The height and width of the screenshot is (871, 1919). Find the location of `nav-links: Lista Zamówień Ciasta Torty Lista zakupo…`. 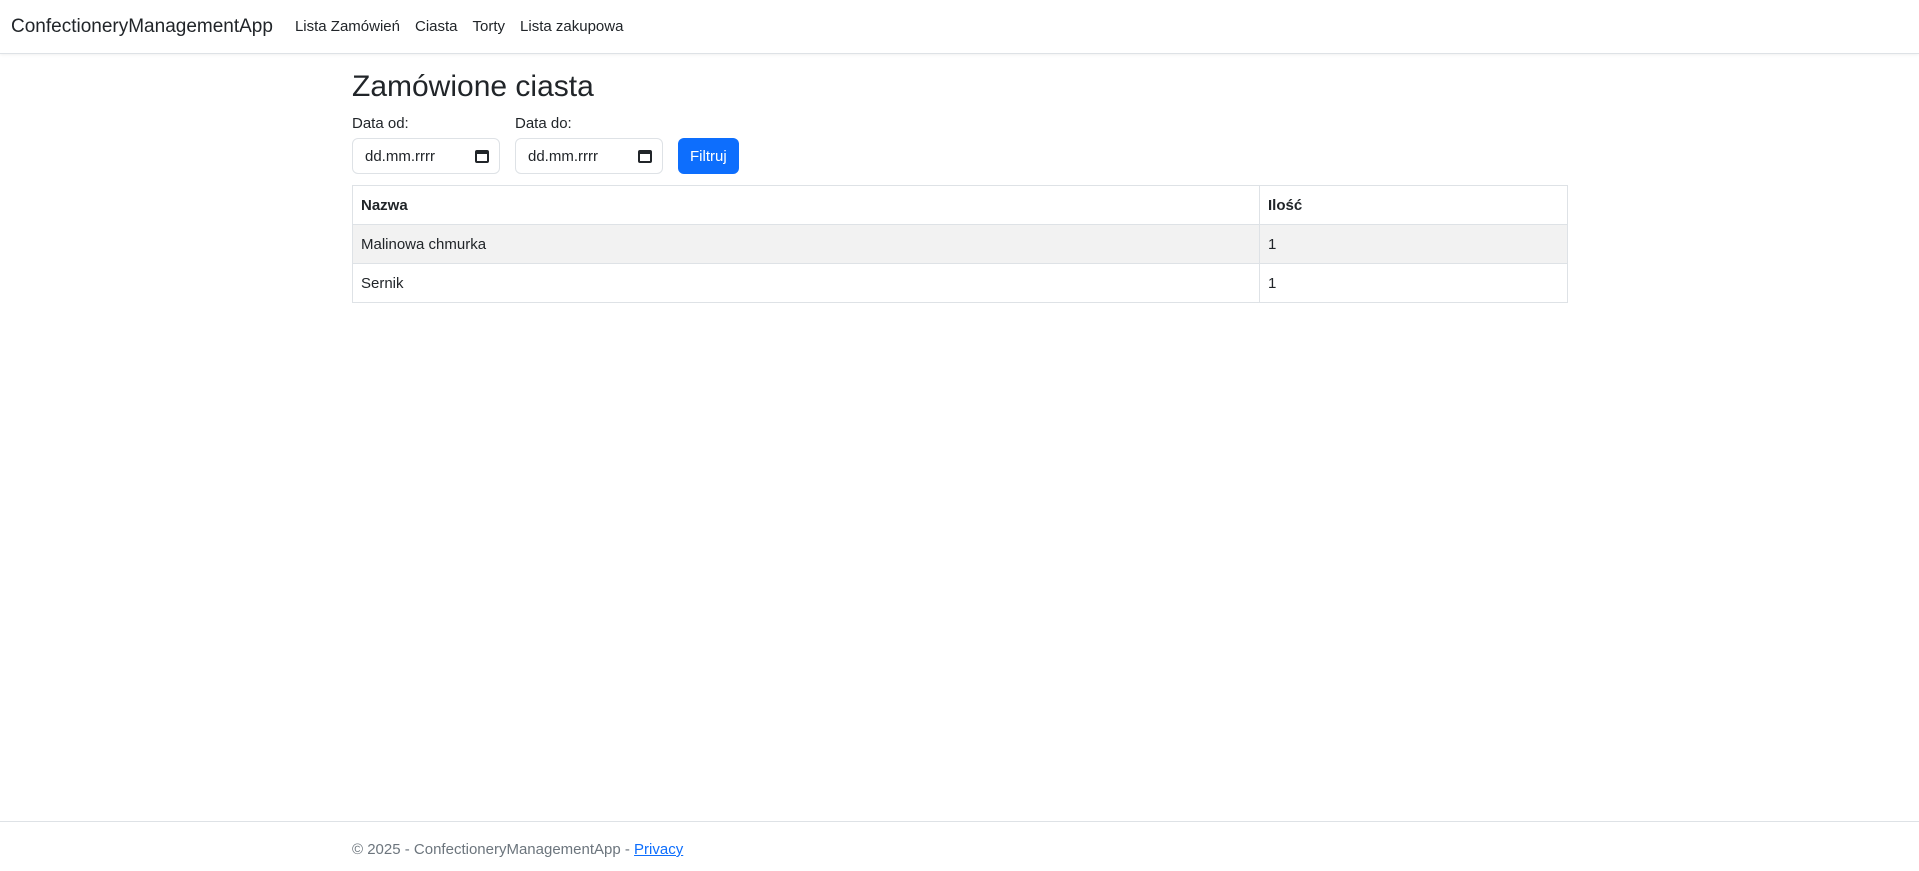

nav-links: Lista Zamówień Ciasta Torty Lista zakupo… is located at coordinates (467, 26).